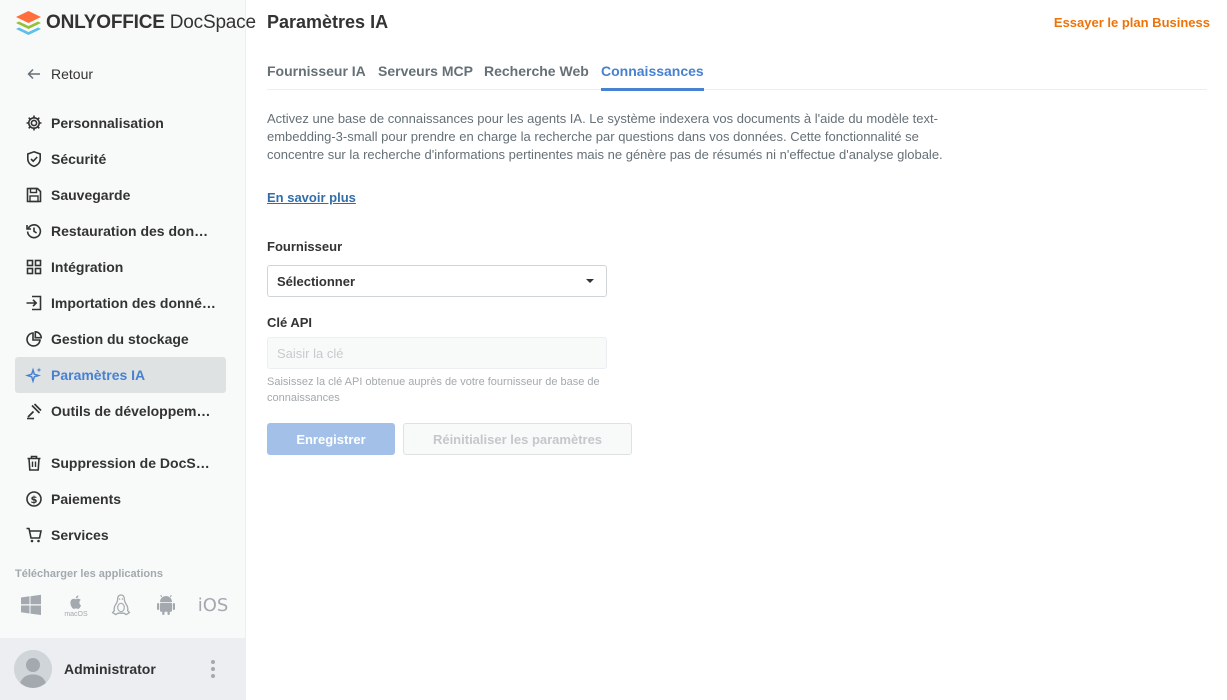 Image resolution: width=1227 pixels, height=700 pixels. I want to click on onlyoffice-logo-icon, so click(28, 23).